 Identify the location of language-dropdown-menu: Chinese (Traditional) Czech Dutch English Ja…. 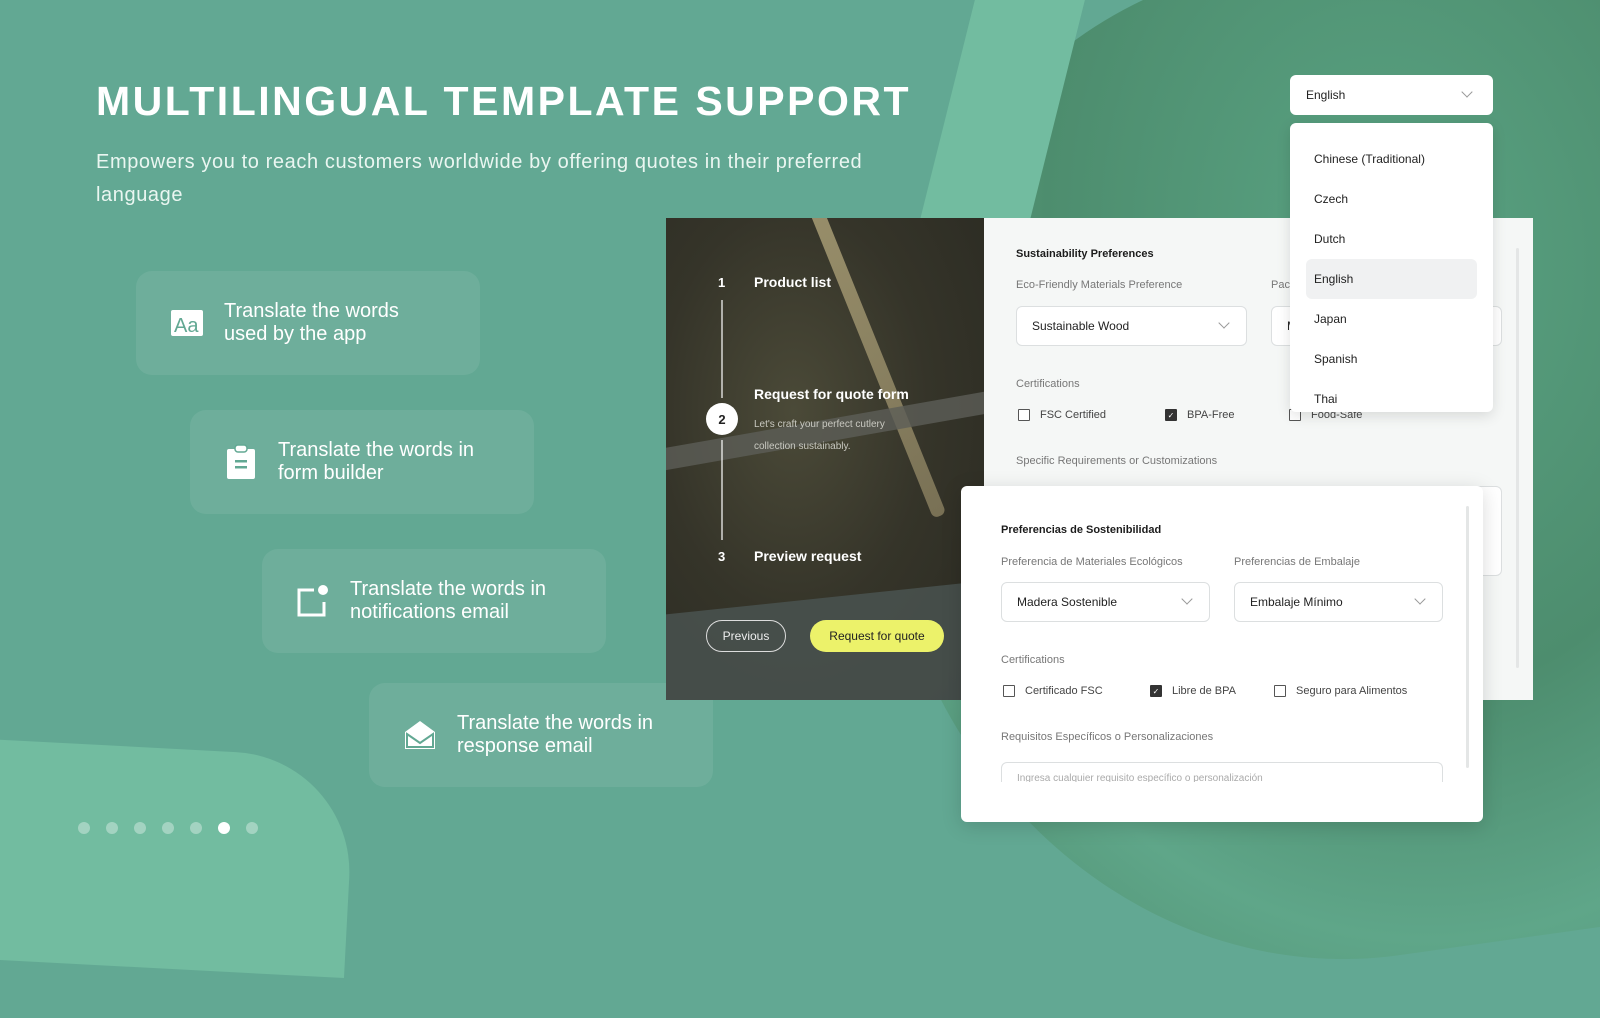
(1391, 267).